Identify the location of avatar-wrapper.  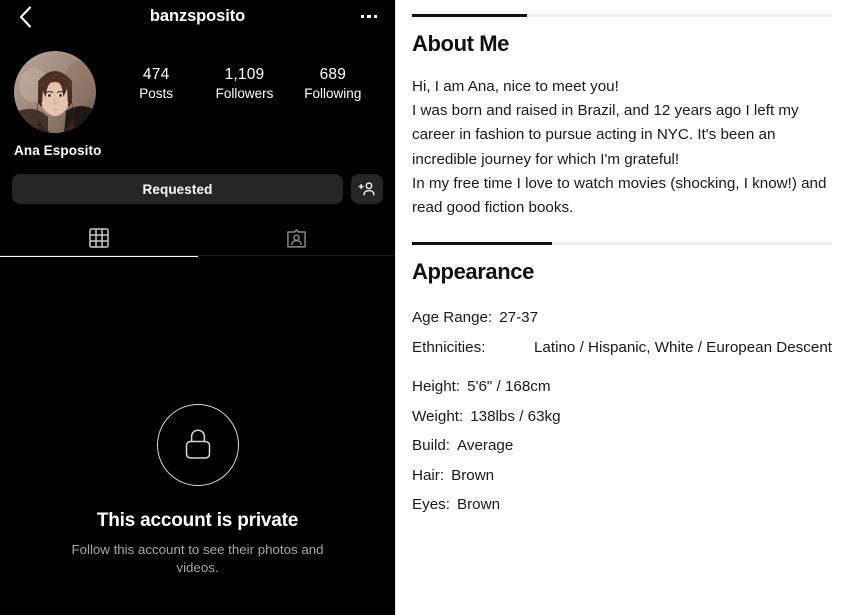
(55, 92).